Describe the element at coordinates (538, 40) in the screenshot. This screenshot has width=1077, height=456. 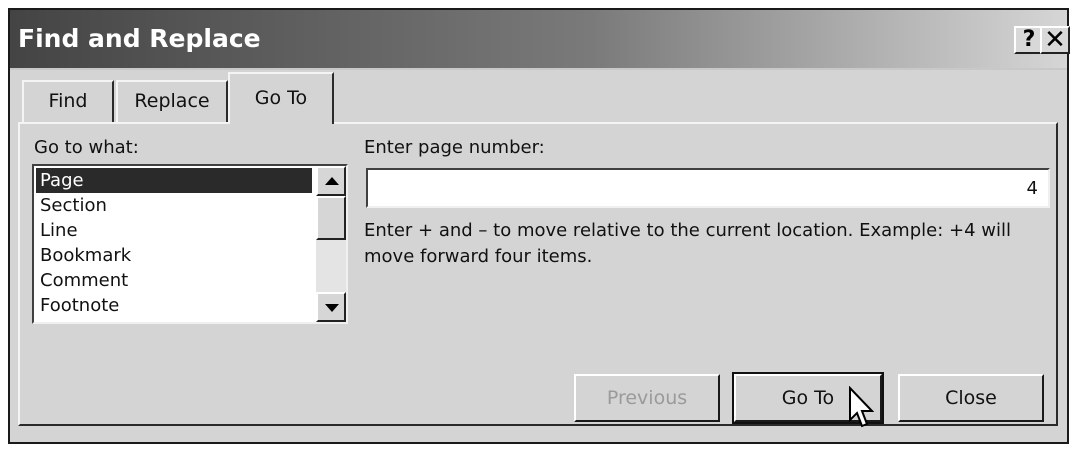
I see `title-bar: Find and Replace` at that location.